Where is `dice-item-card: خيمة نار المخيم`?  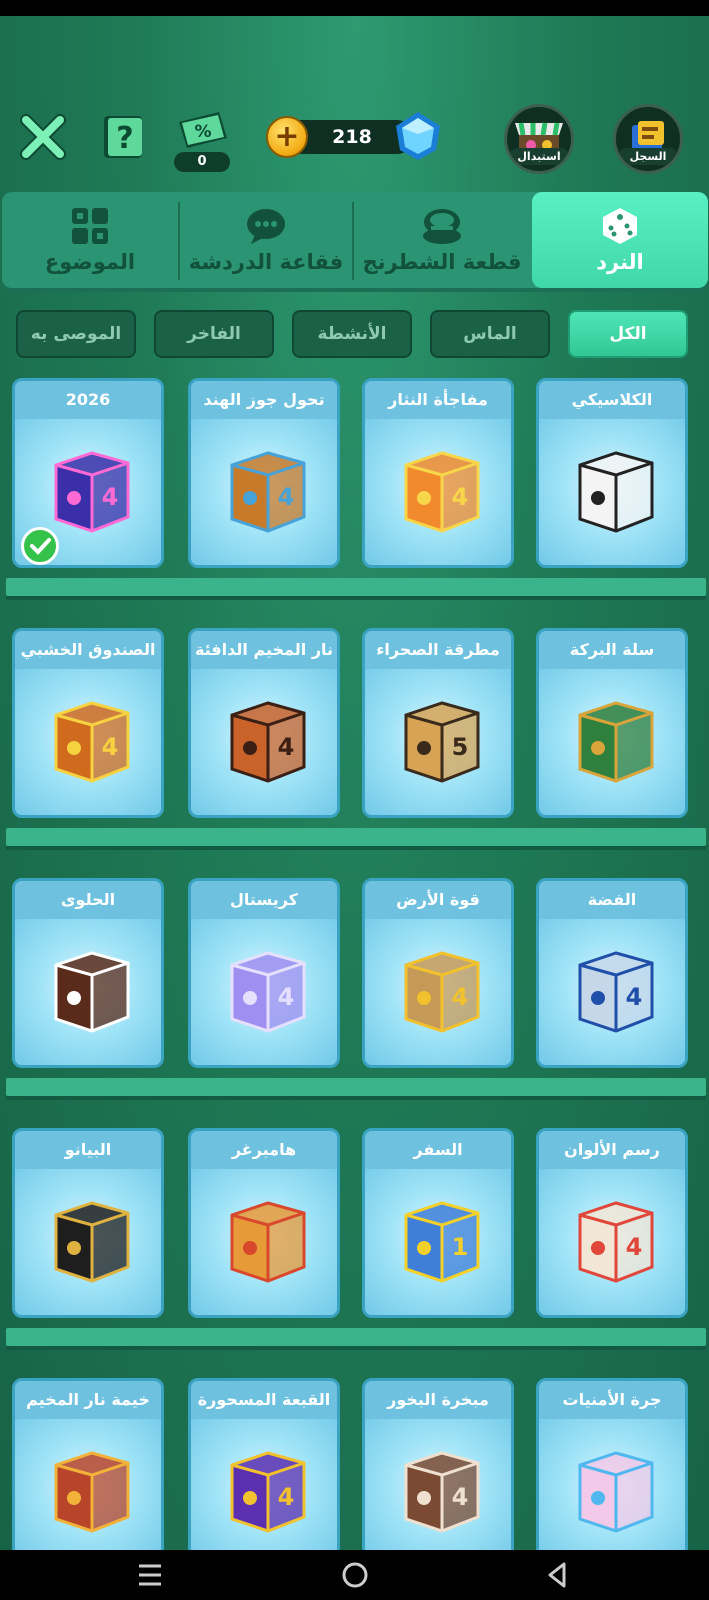 dice-item-card: خيمة نار المخيم is located at coordinates (88, 1464).